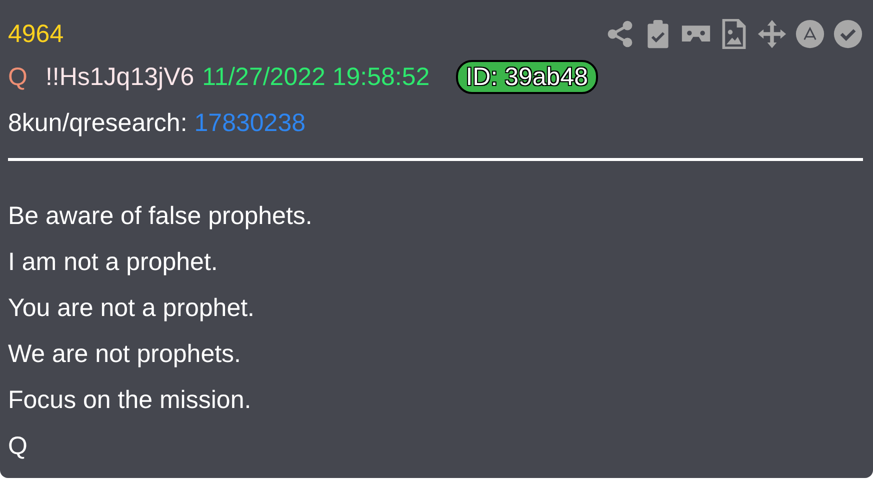 This screenshot has width=873, height=480. What do you see at coordinates (113, 262) in the screenshot?
I see `post-text-line: I am not a prophet.` at bounding box center [113, 262].